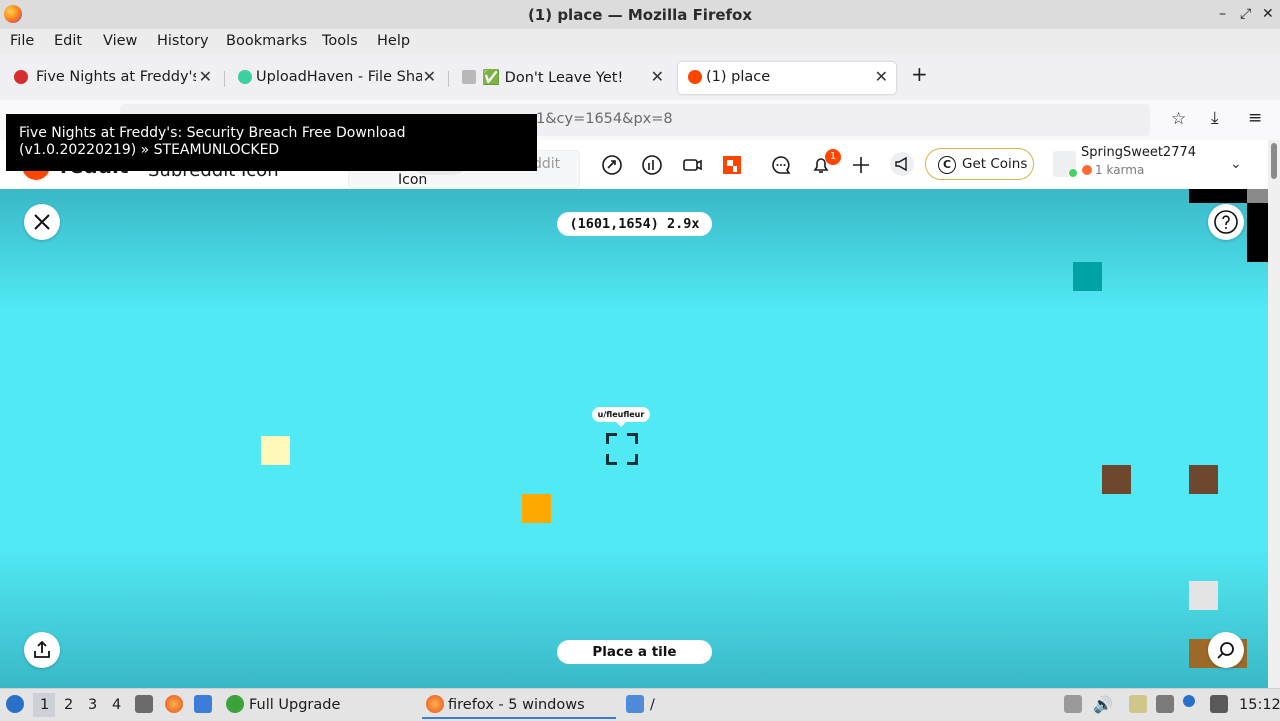  I want to click on window-title: (1) place — Mozilla Firefox, so click(640, 15).